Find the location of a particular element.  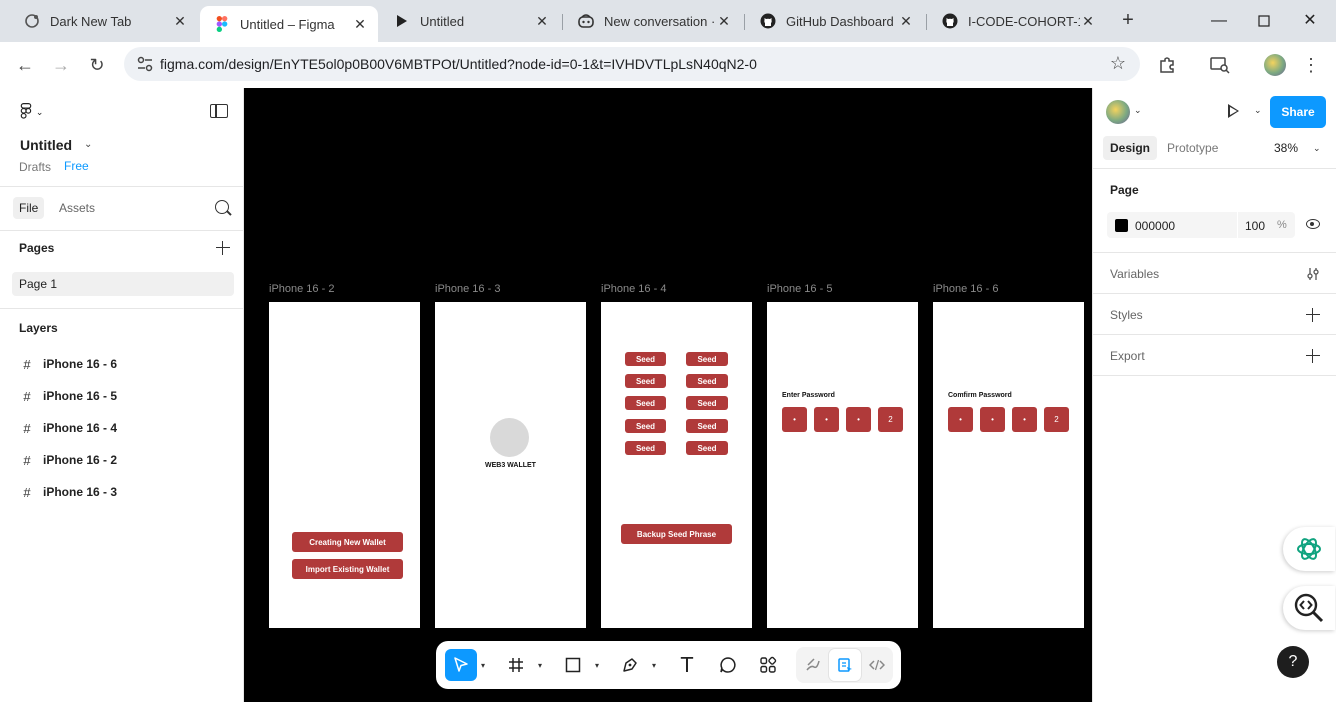

move-tool-icon is located at coordinates (461, 665).